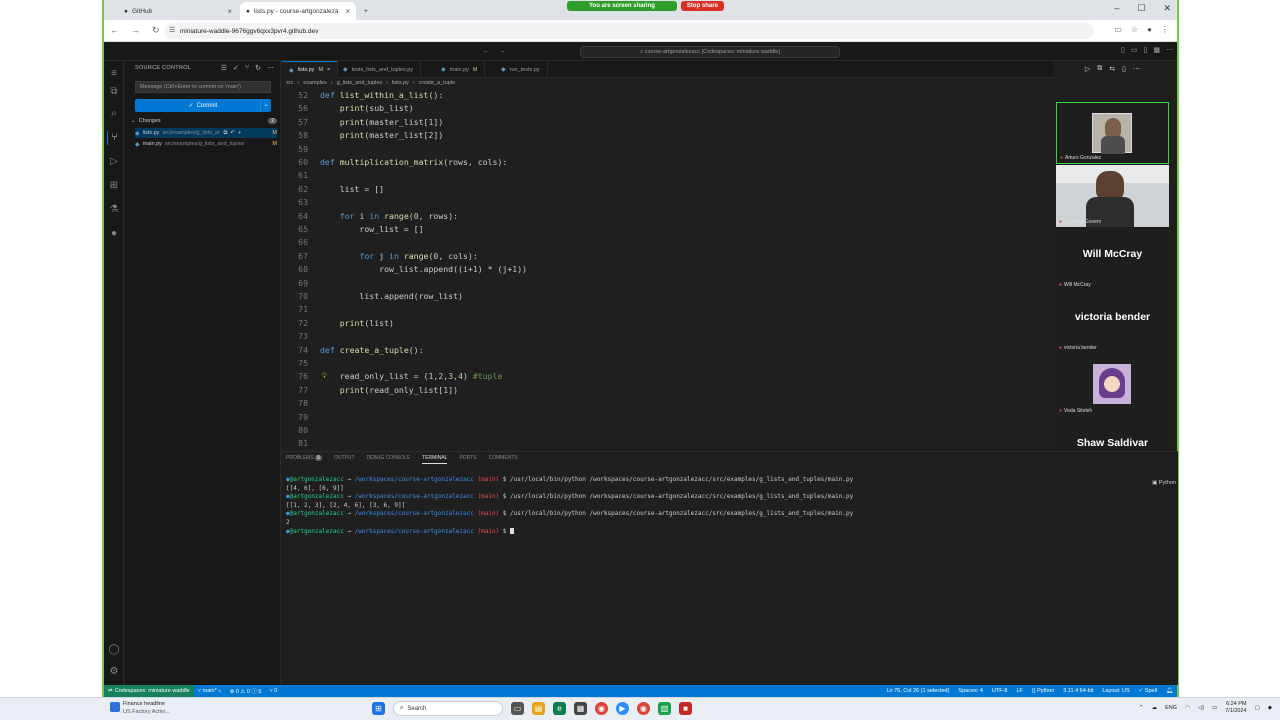 This screenshot has height=720, width=1280. I want to click on code-line: 60 def multiplication_matrix(rows, cols):, so click(668, 162).